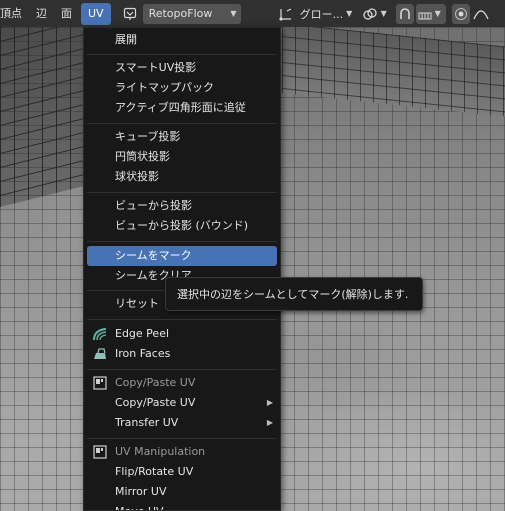 This screenshot has width=505, height=511. What do you see at coordinates (182, 157) in the screenshot?
I see `menu-item-cylinder-projection: 円筒状投影` at bounding box center [182, 157].